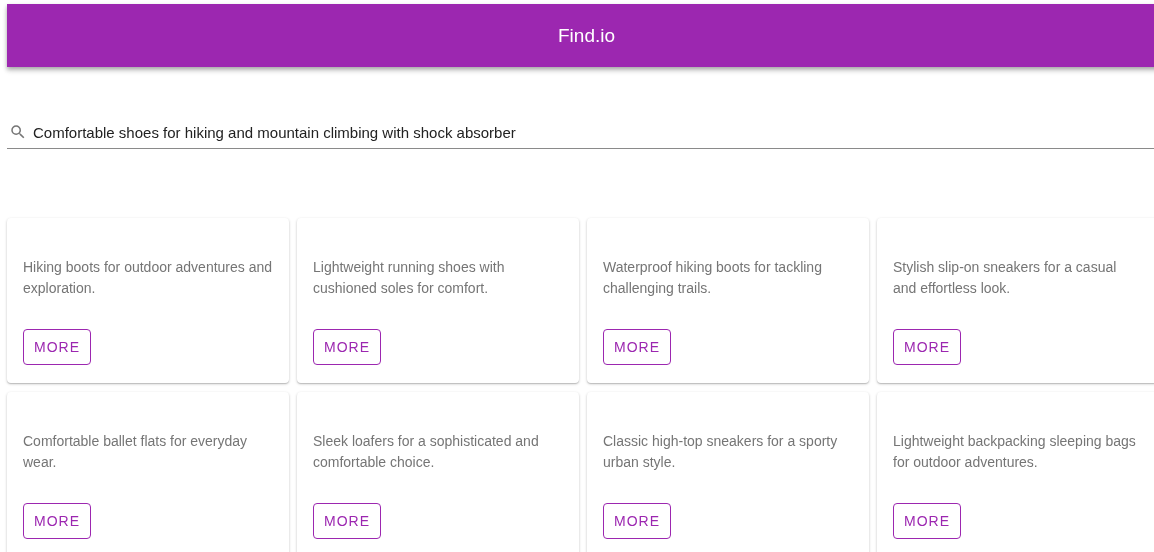  I want to click on card-description: Stylish slip-on sneakers for a casual and effortless look., so click(1005, 278).